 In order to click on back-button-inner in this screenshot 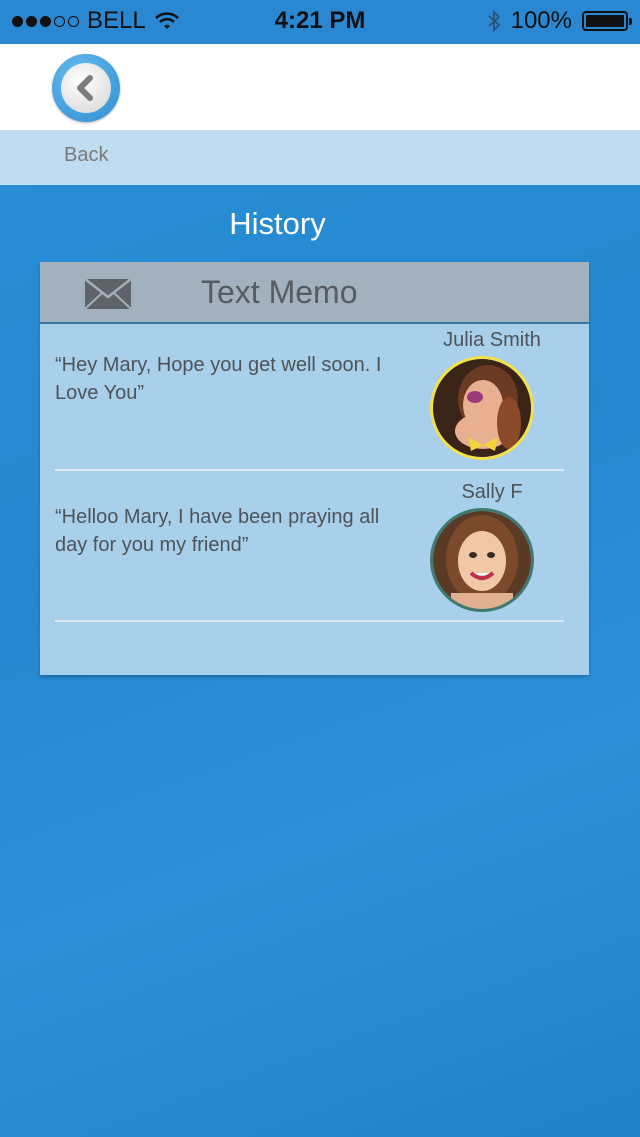, I will do `click(86, 88)`.